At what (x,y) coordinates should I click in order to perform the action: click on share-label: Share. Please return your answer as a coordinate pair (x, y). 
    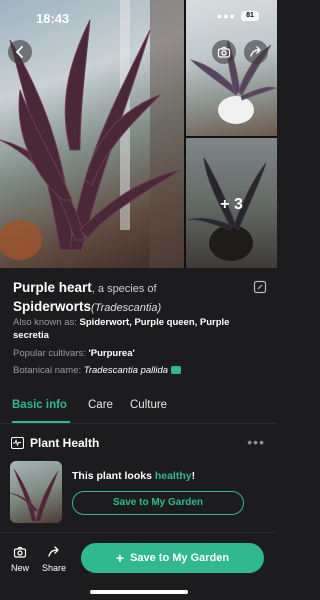
    Looking at the image, I should click on (54, 568).